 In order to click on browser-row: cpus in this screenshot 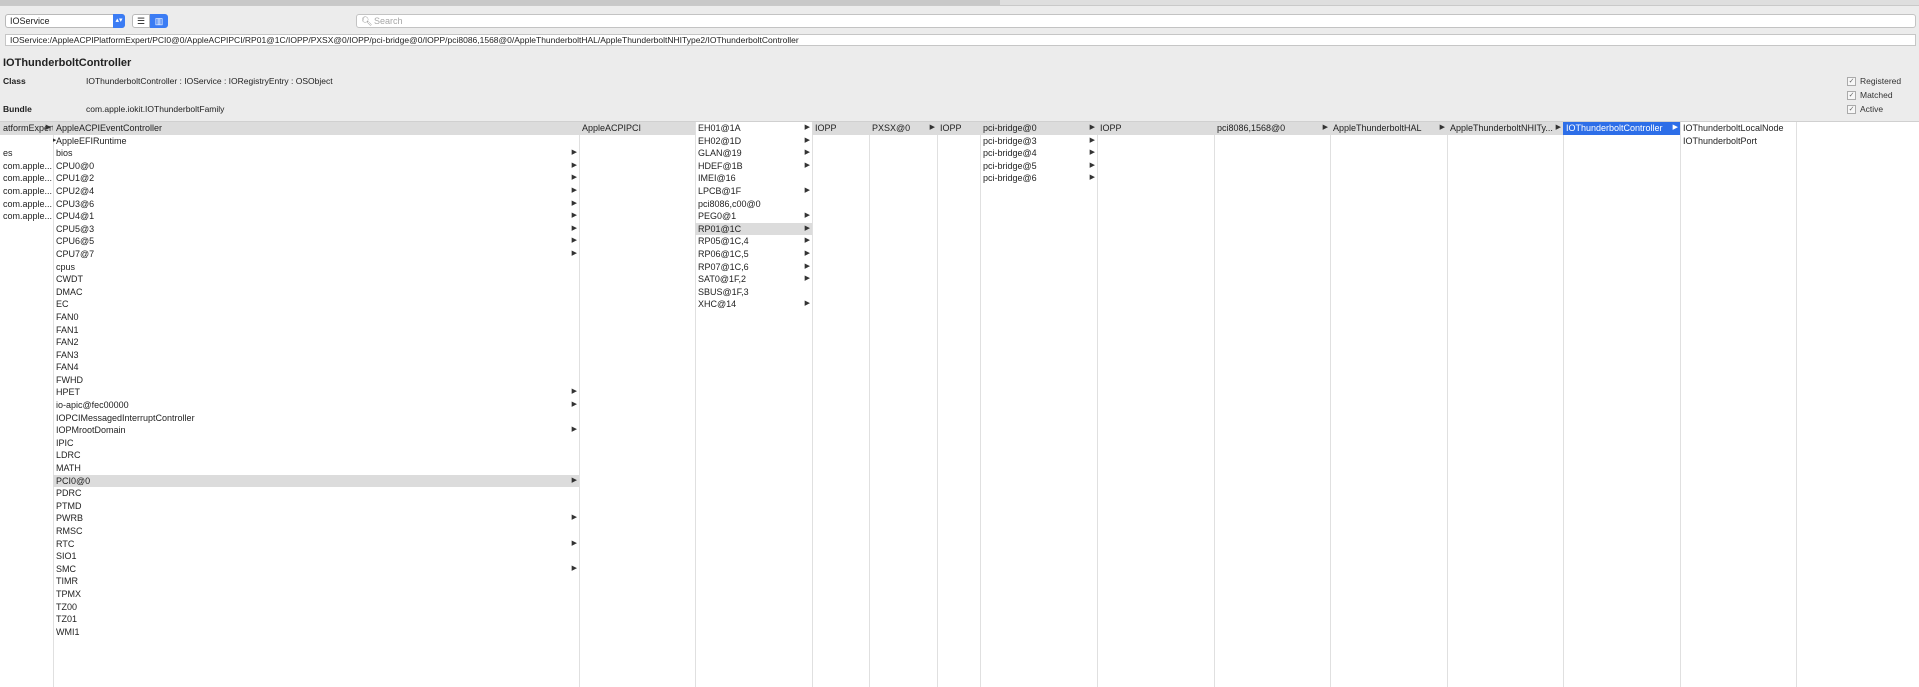, I will do `click(316, 267)`.